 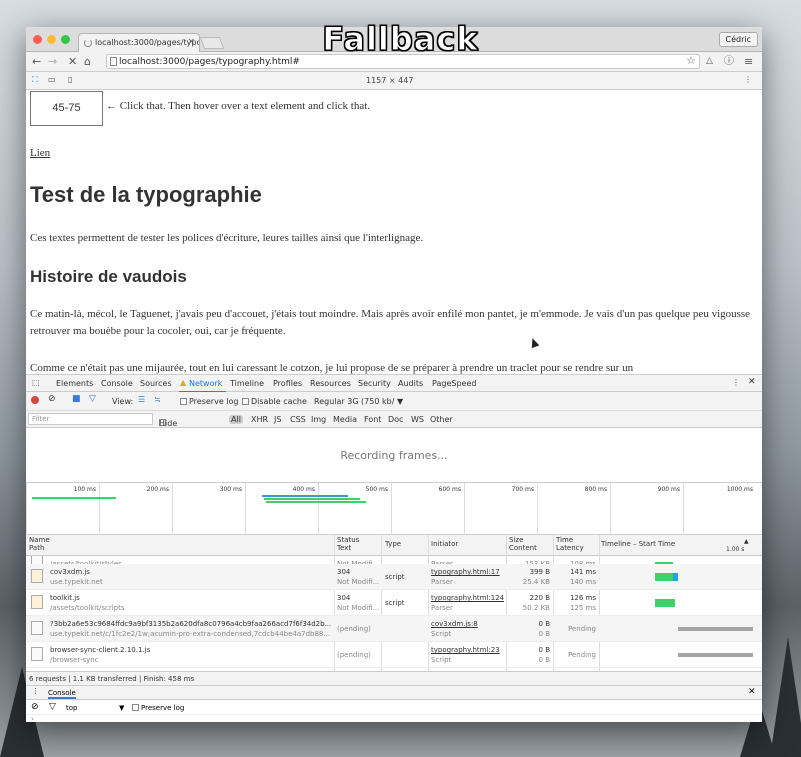 What do you see at coordinates (90, 419) in the screenshot?
I see `filter-input: Filter` at bounding box center [90, 419].